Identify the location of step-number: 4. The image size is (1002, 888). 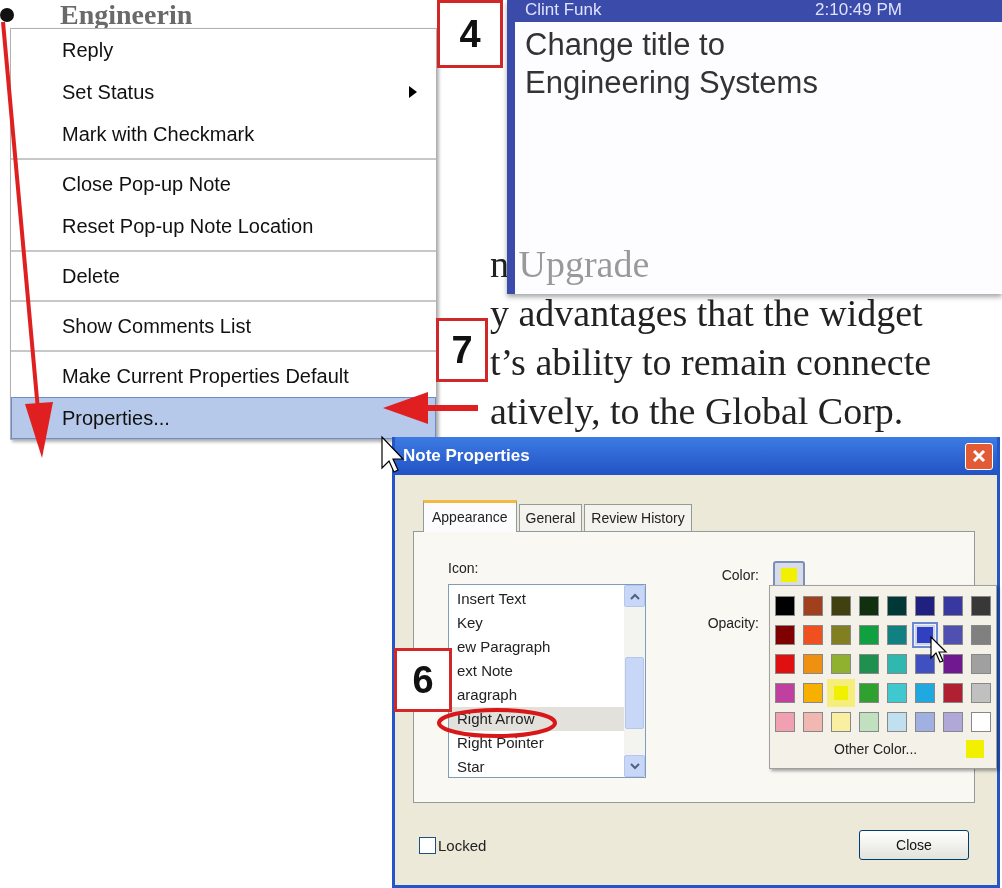
(470, 34).